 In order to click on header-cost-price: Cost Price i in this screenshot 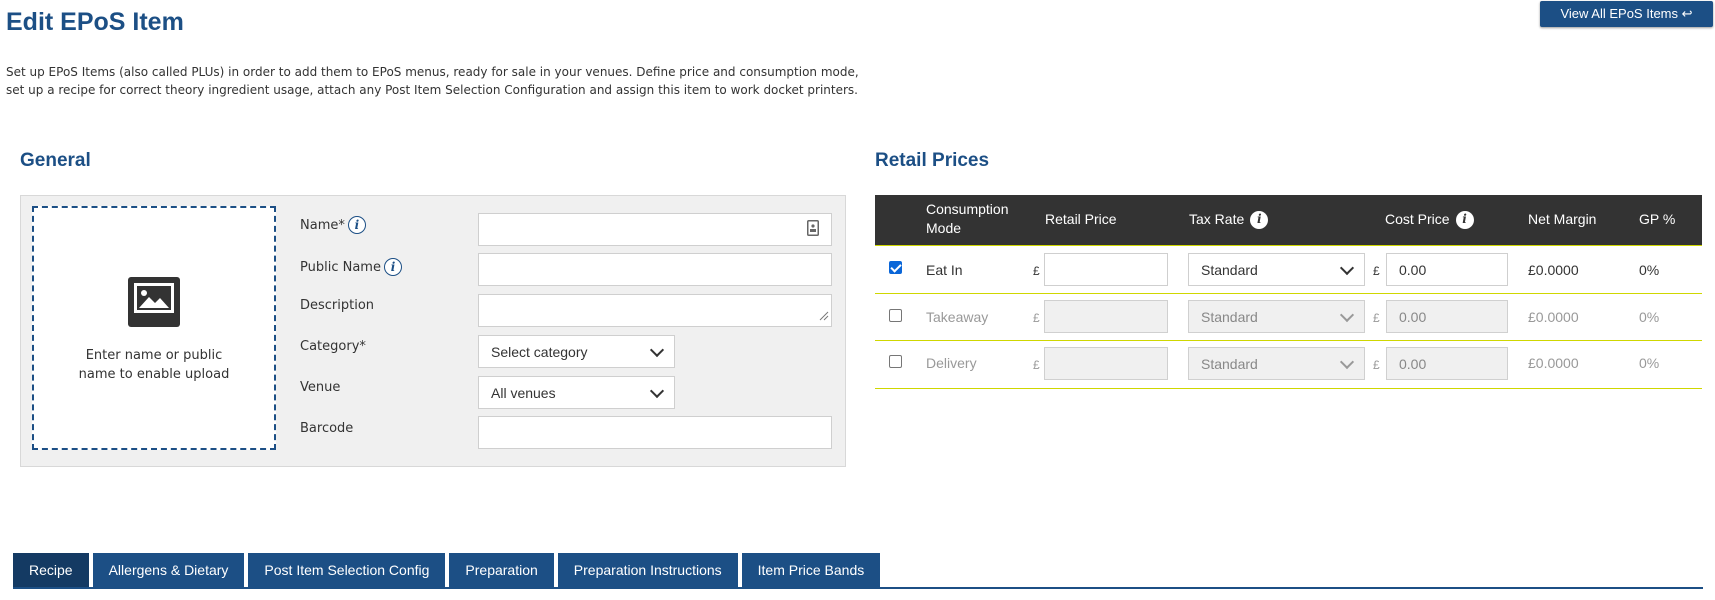, I will do `click(1429, 219)`.